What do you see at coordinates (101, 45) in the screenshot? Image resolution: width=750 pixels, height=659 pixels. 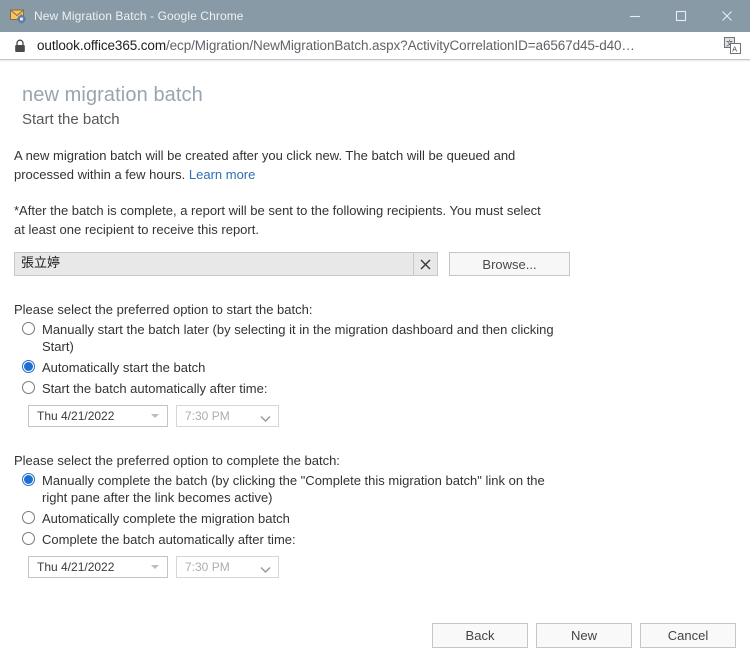 I see `url-domain: outlook.office365.com` at bounding box center [101, 45].